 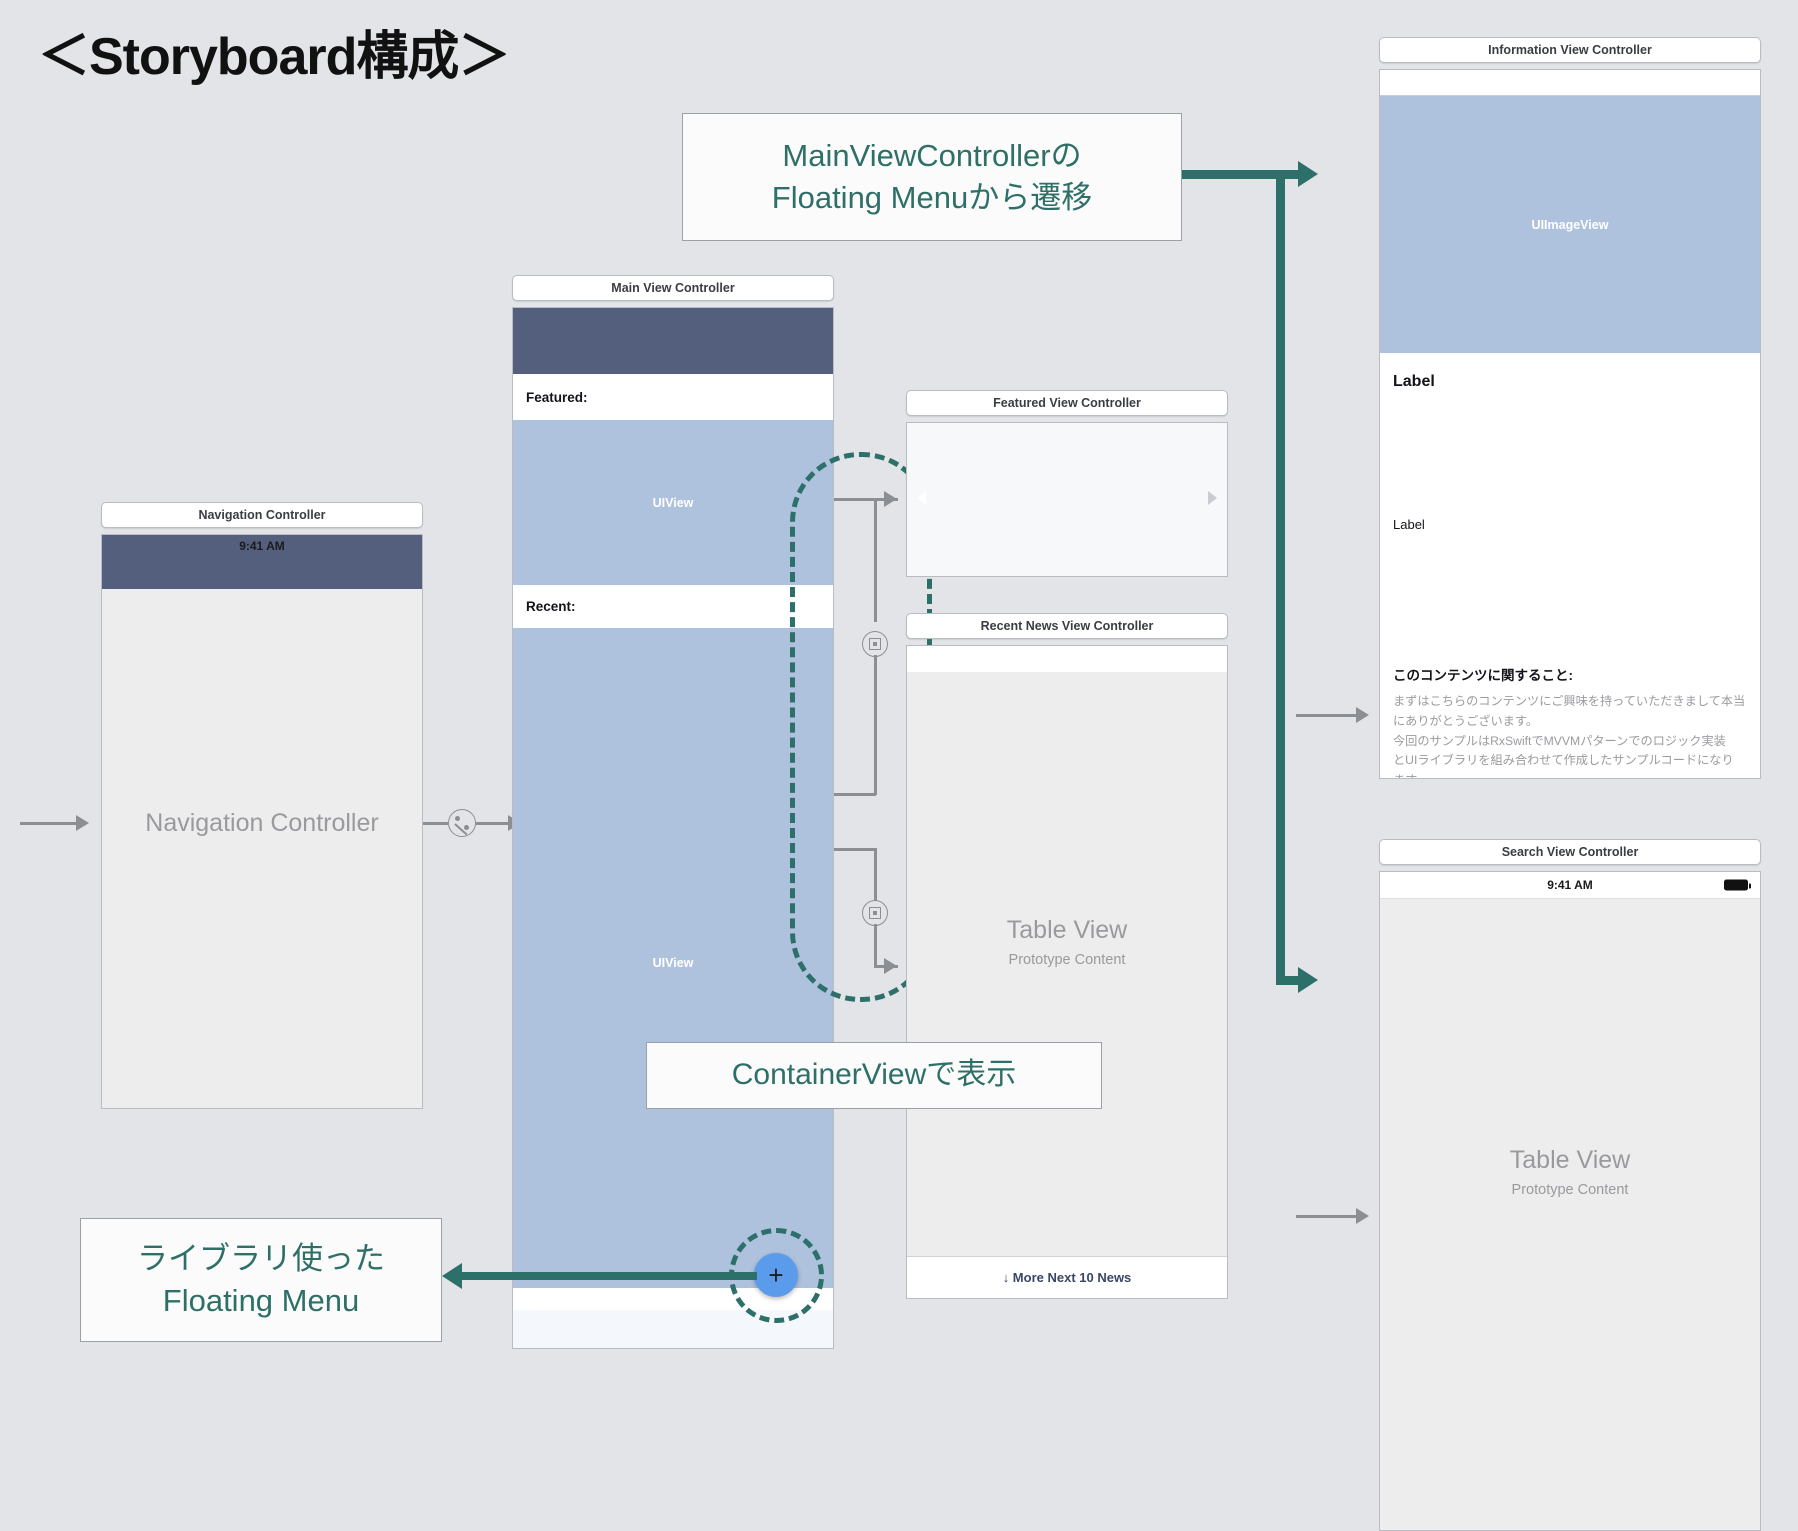 What do you see at coordinates (435, 823) in the screenshot?
I see `nav-to-main-line-a` at bounding box center [435, 823].